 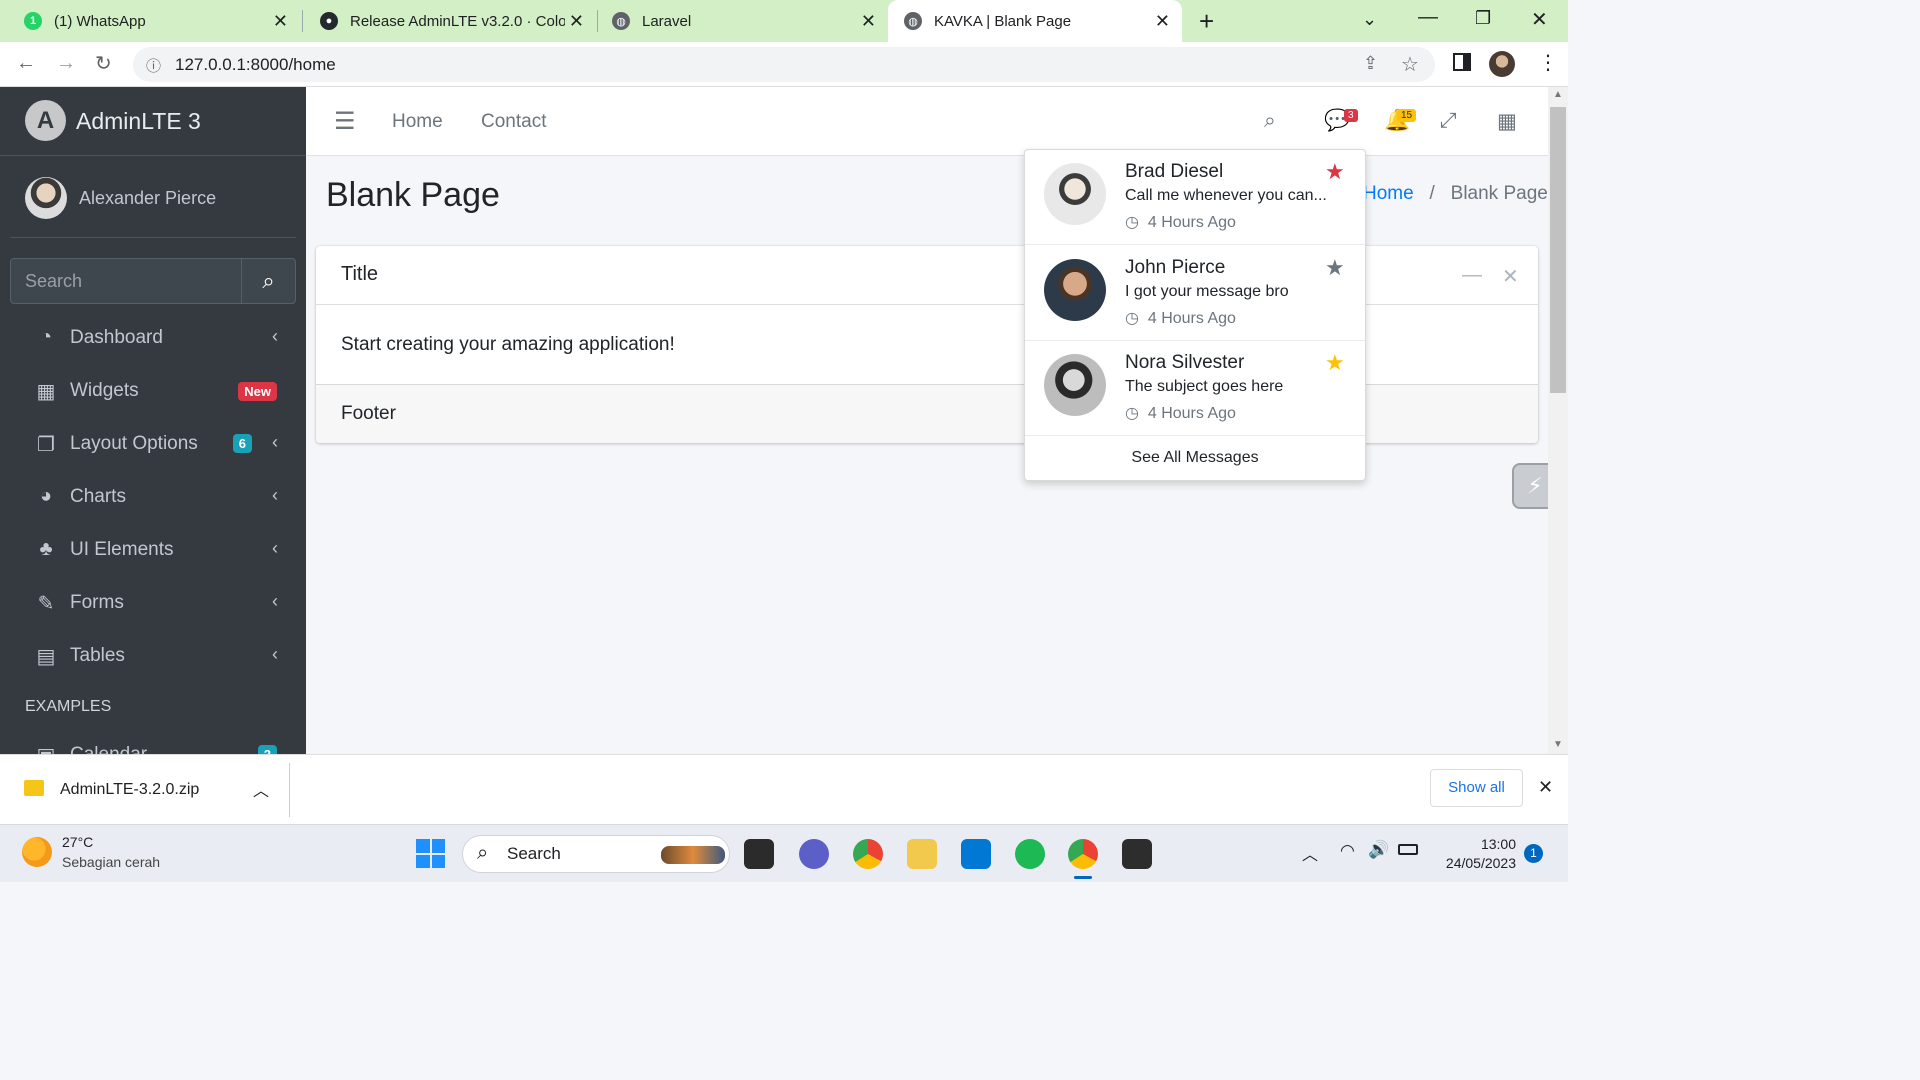 What do you see at coordinates (153, 338) in the screenshot?
I see `sidebar-item-dashboard: ◔ Dashboard ‹` at bounding box center [153, 338].